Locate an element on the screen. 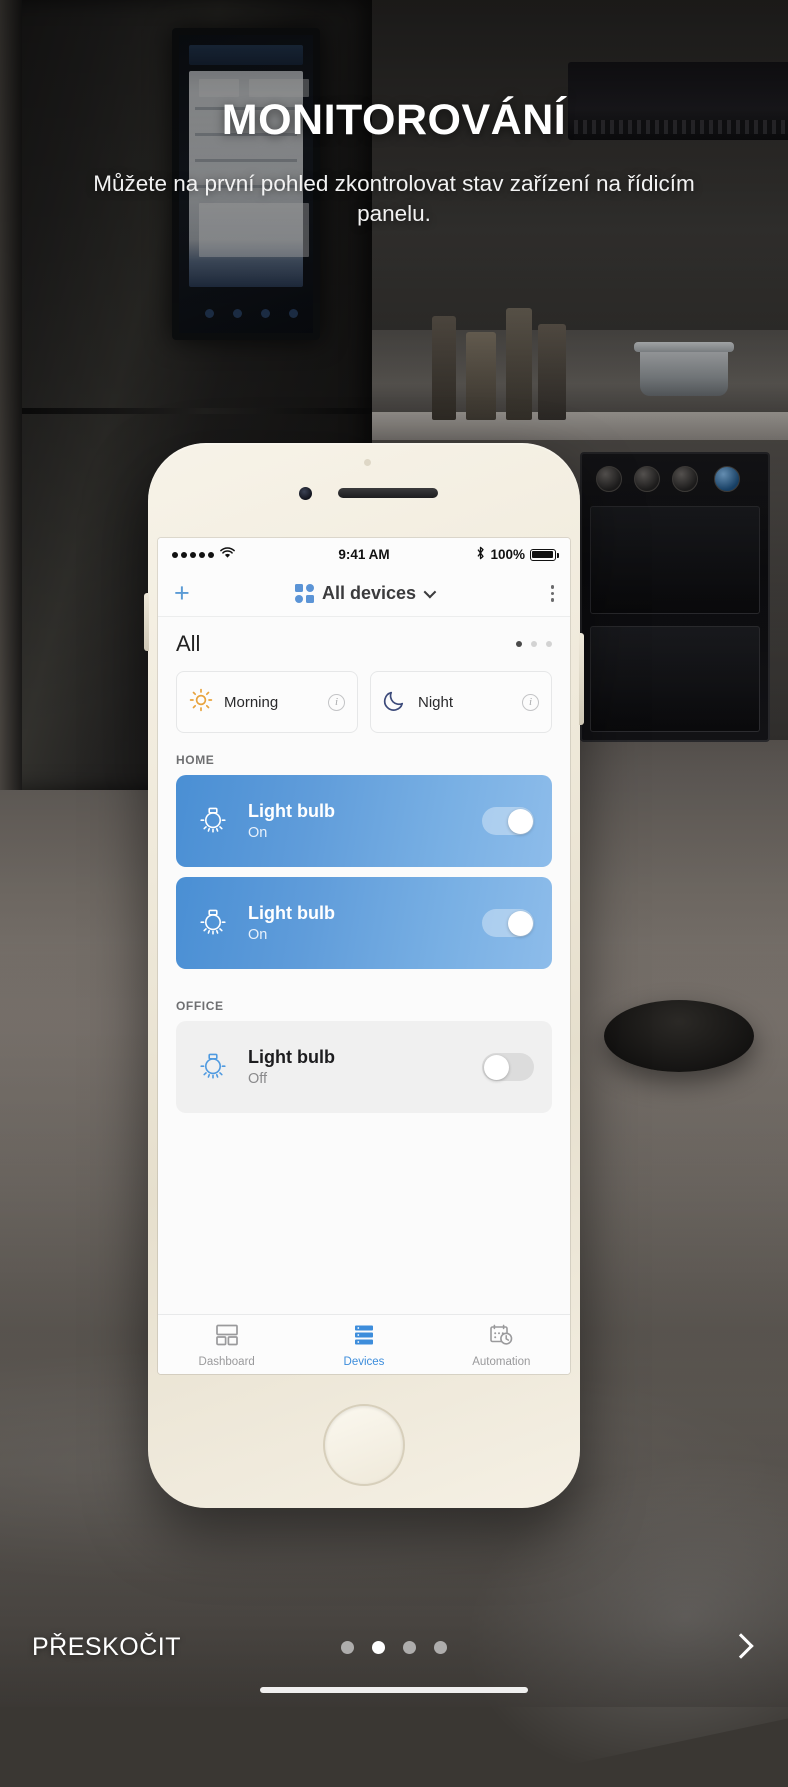 Image resolution: width=788 pixels, height=1787 pixels. add-device-button: + is located at coordinates (182, 593).